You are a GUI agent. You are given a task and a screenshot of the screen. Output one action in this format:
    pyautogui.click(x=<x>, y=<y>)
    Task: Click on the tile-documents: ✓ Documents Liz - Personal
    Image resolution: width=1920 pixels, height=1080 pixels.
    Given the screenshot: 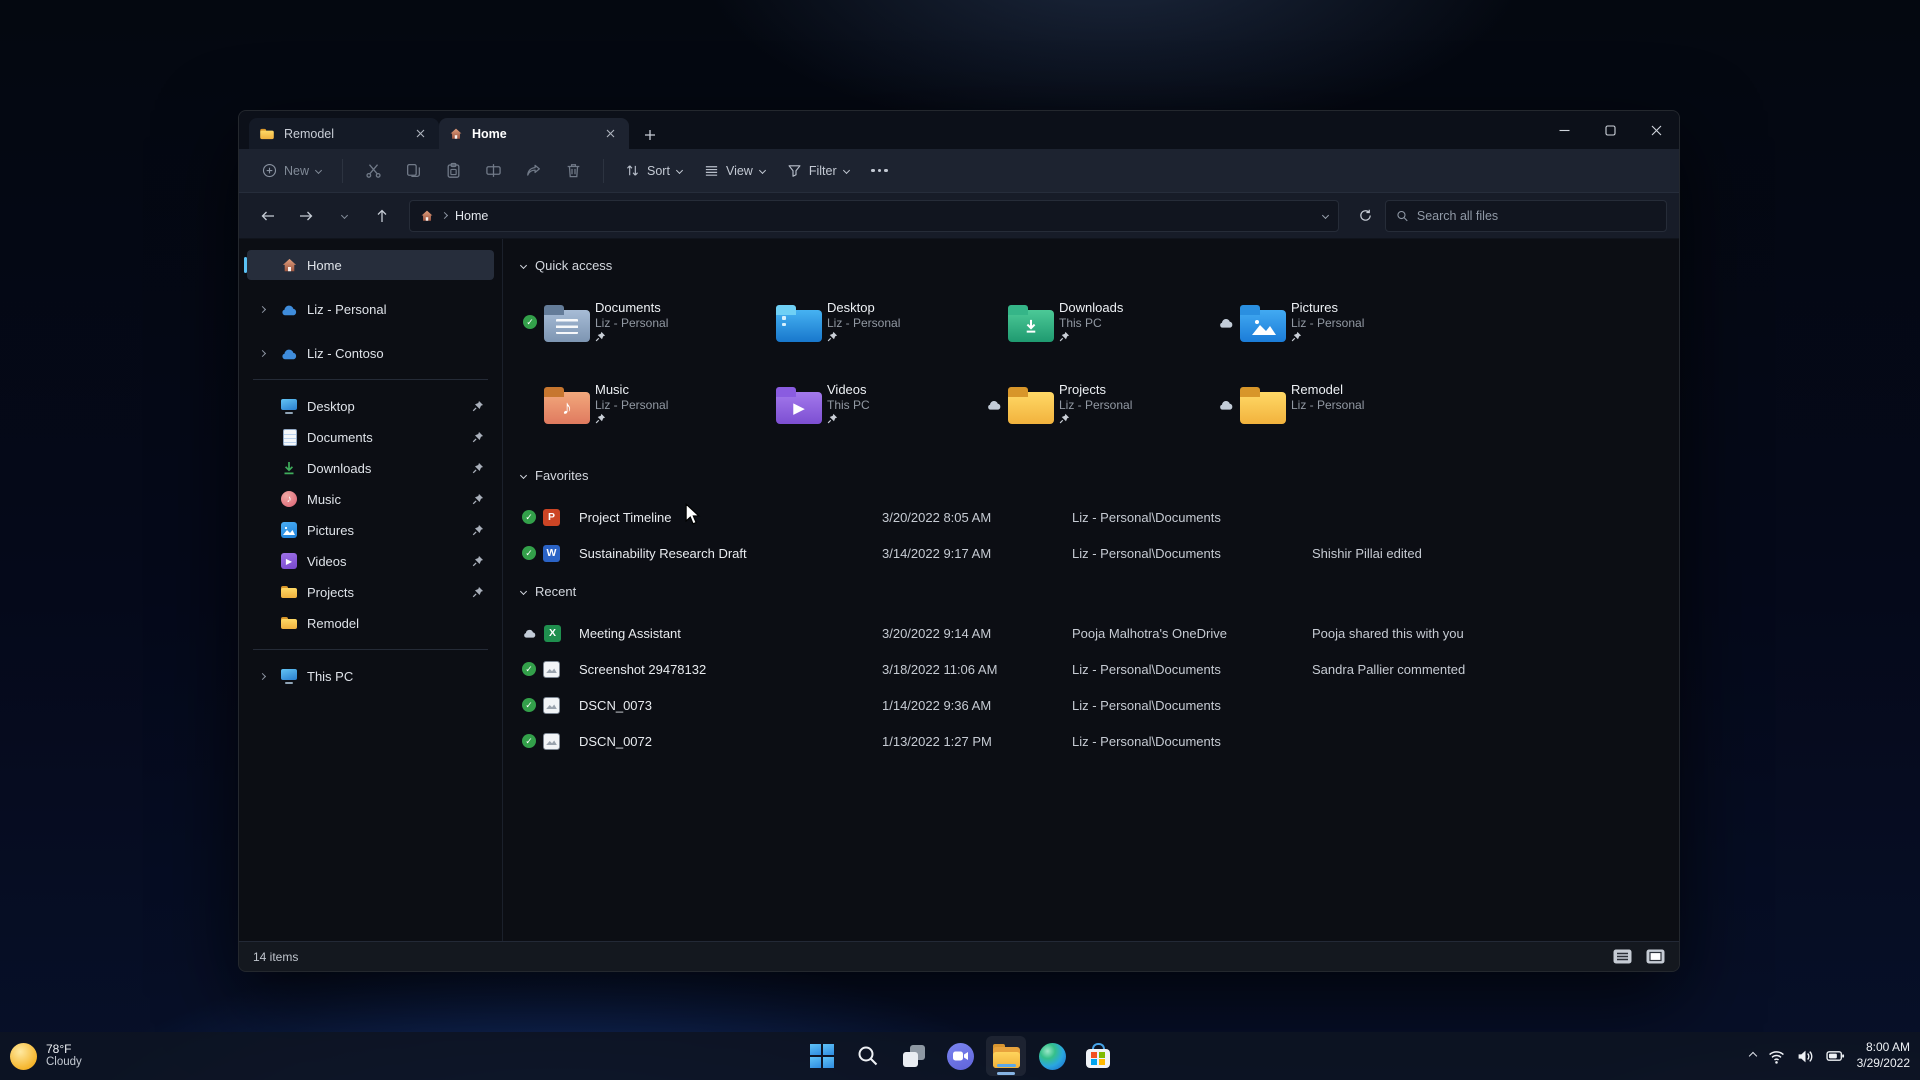 What is the action you would take?
    pyautogui.click(x=637, y=322)
    